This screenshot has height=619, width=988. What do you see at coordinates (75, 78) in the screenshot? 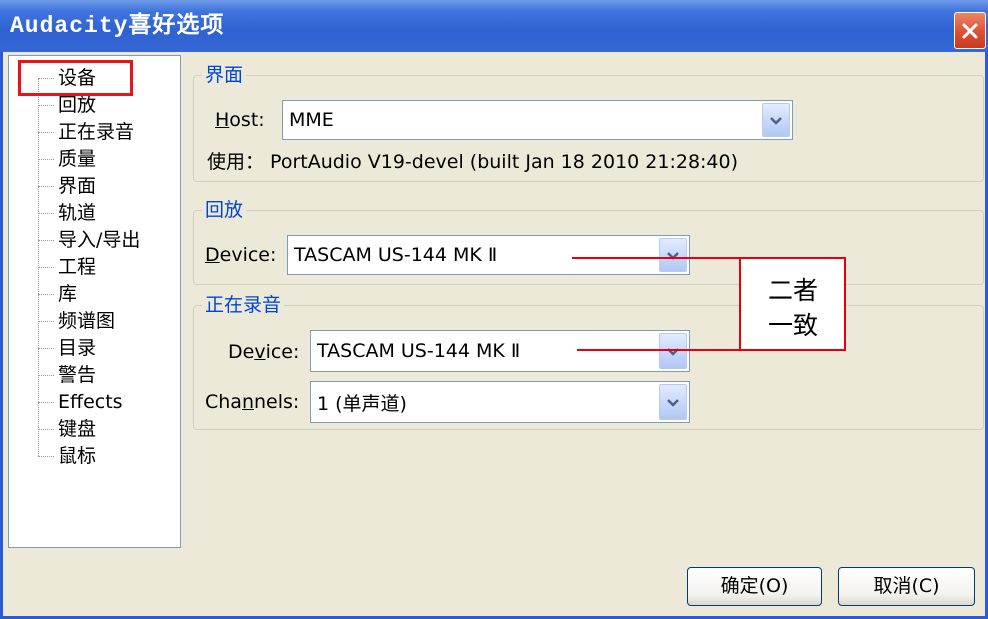
I see `selection-highlight-box` at bounding box center [75, 78].